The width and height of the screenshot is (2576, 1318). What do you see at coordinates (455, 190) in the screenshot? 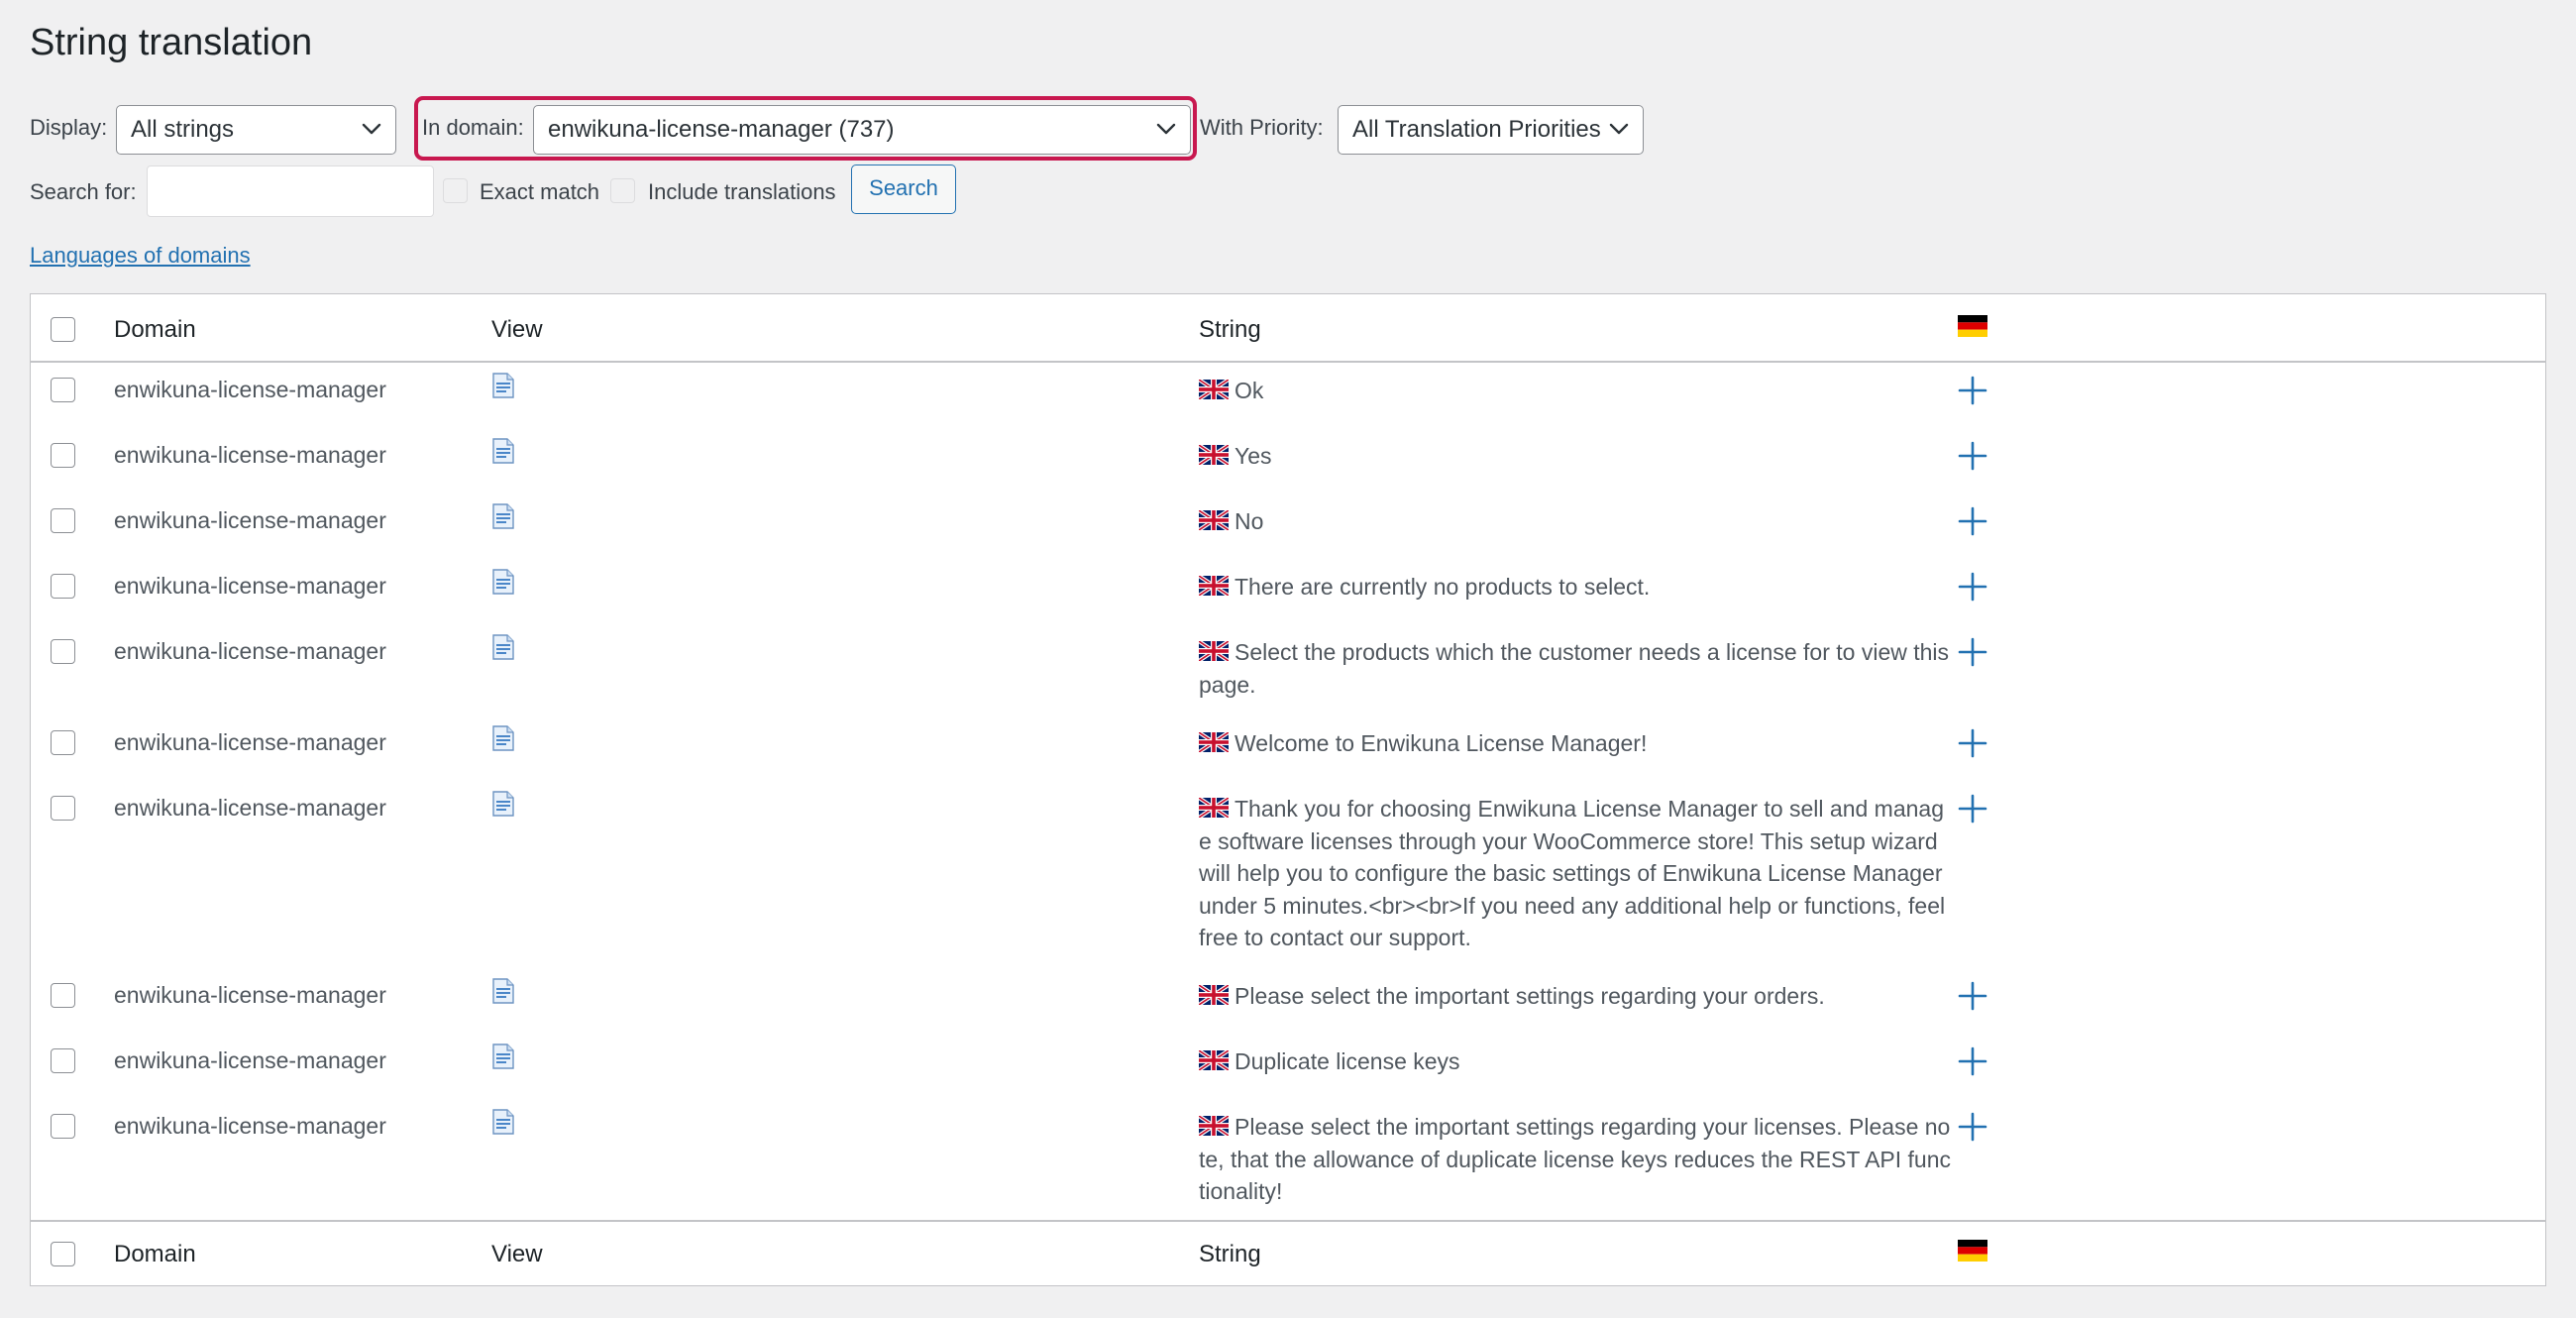
I see `exact-match-checkbox` at bounding box center [455, 190].